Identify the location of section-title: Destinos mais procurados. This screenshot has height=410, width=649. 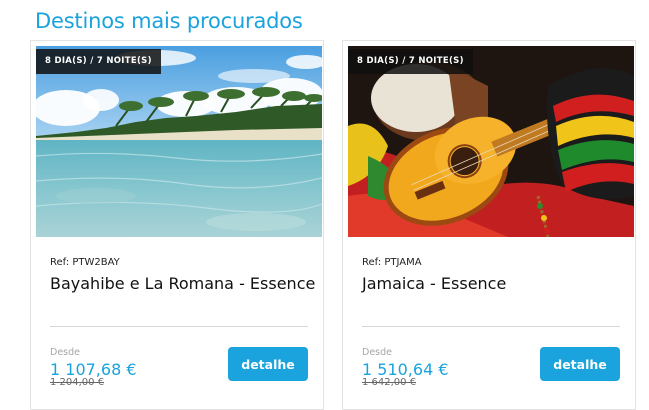
(169, 21).